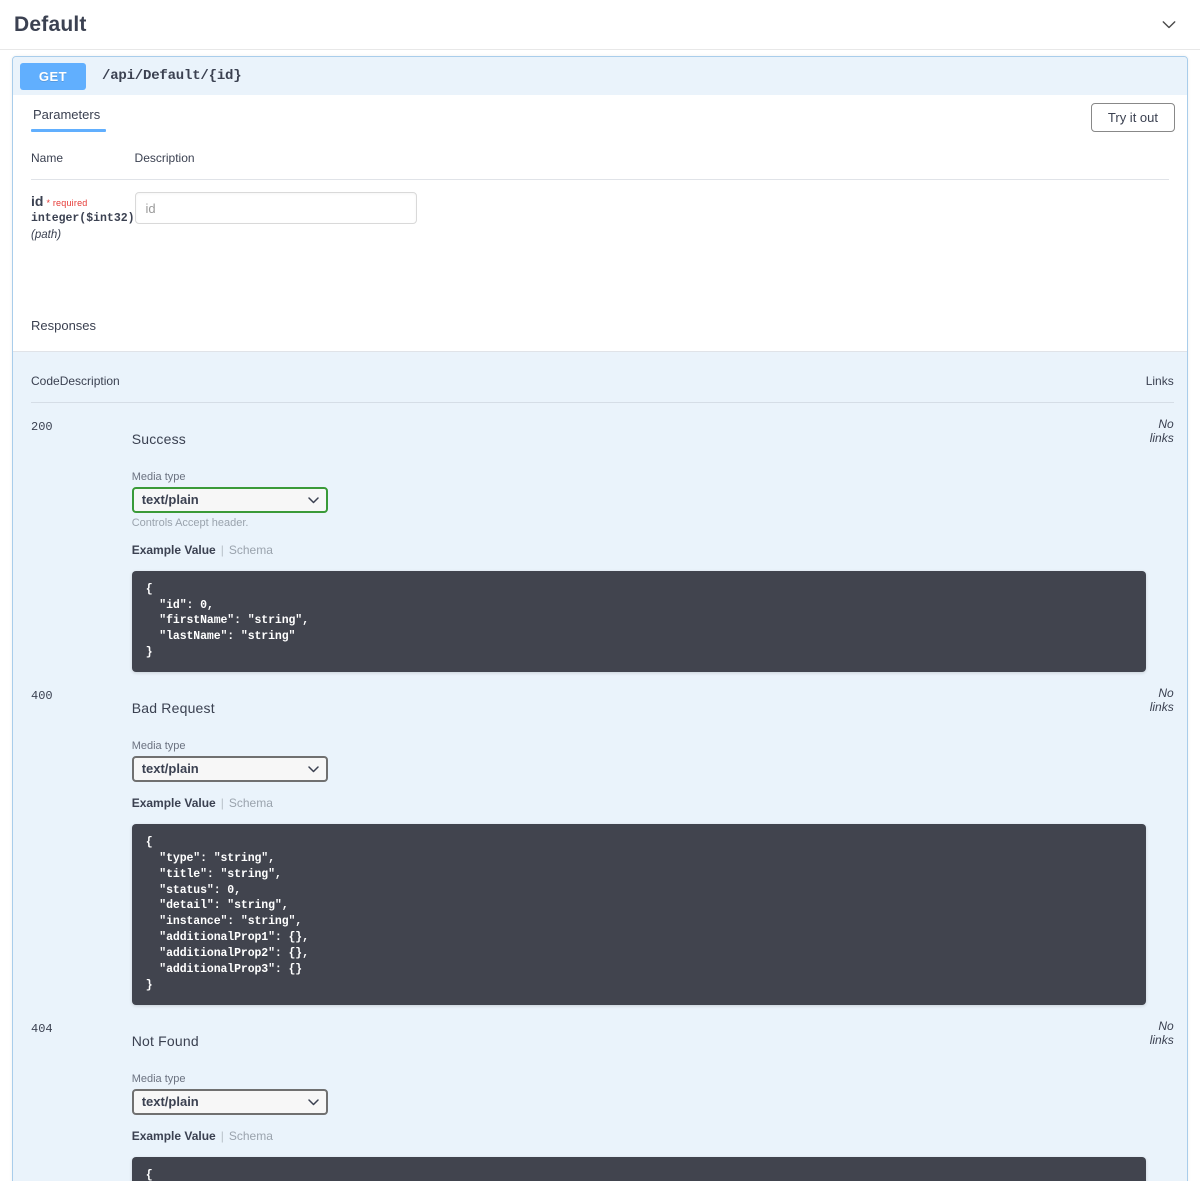  What do you see at coordinates (600, 274) in the screenshot?
I see `parameters-spacer` at bounding box center [600, 274].